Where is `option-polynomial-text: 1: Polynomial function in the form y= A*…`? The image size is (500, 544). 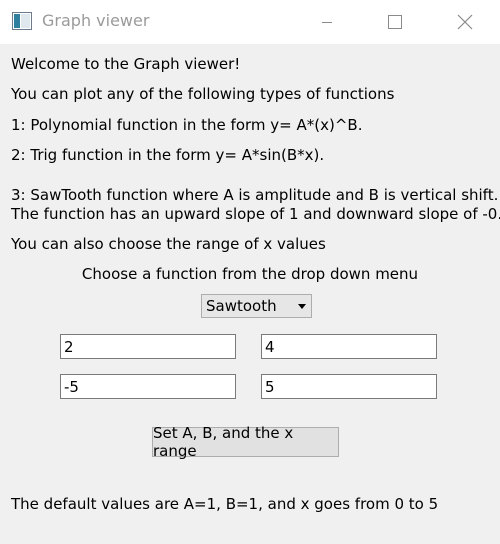
option-polynomial-text: 1: Polynomial function in the form y= A*… is located at coordinates (187, 125).